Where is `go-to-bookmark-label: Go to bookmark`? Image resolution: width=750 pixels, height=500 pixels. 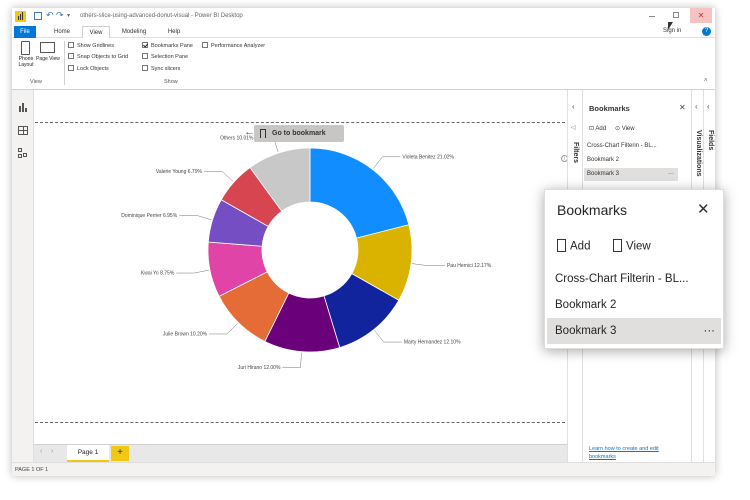 go-to-bookmark-label: Go to bookmark is located at coordinates (299, 133).